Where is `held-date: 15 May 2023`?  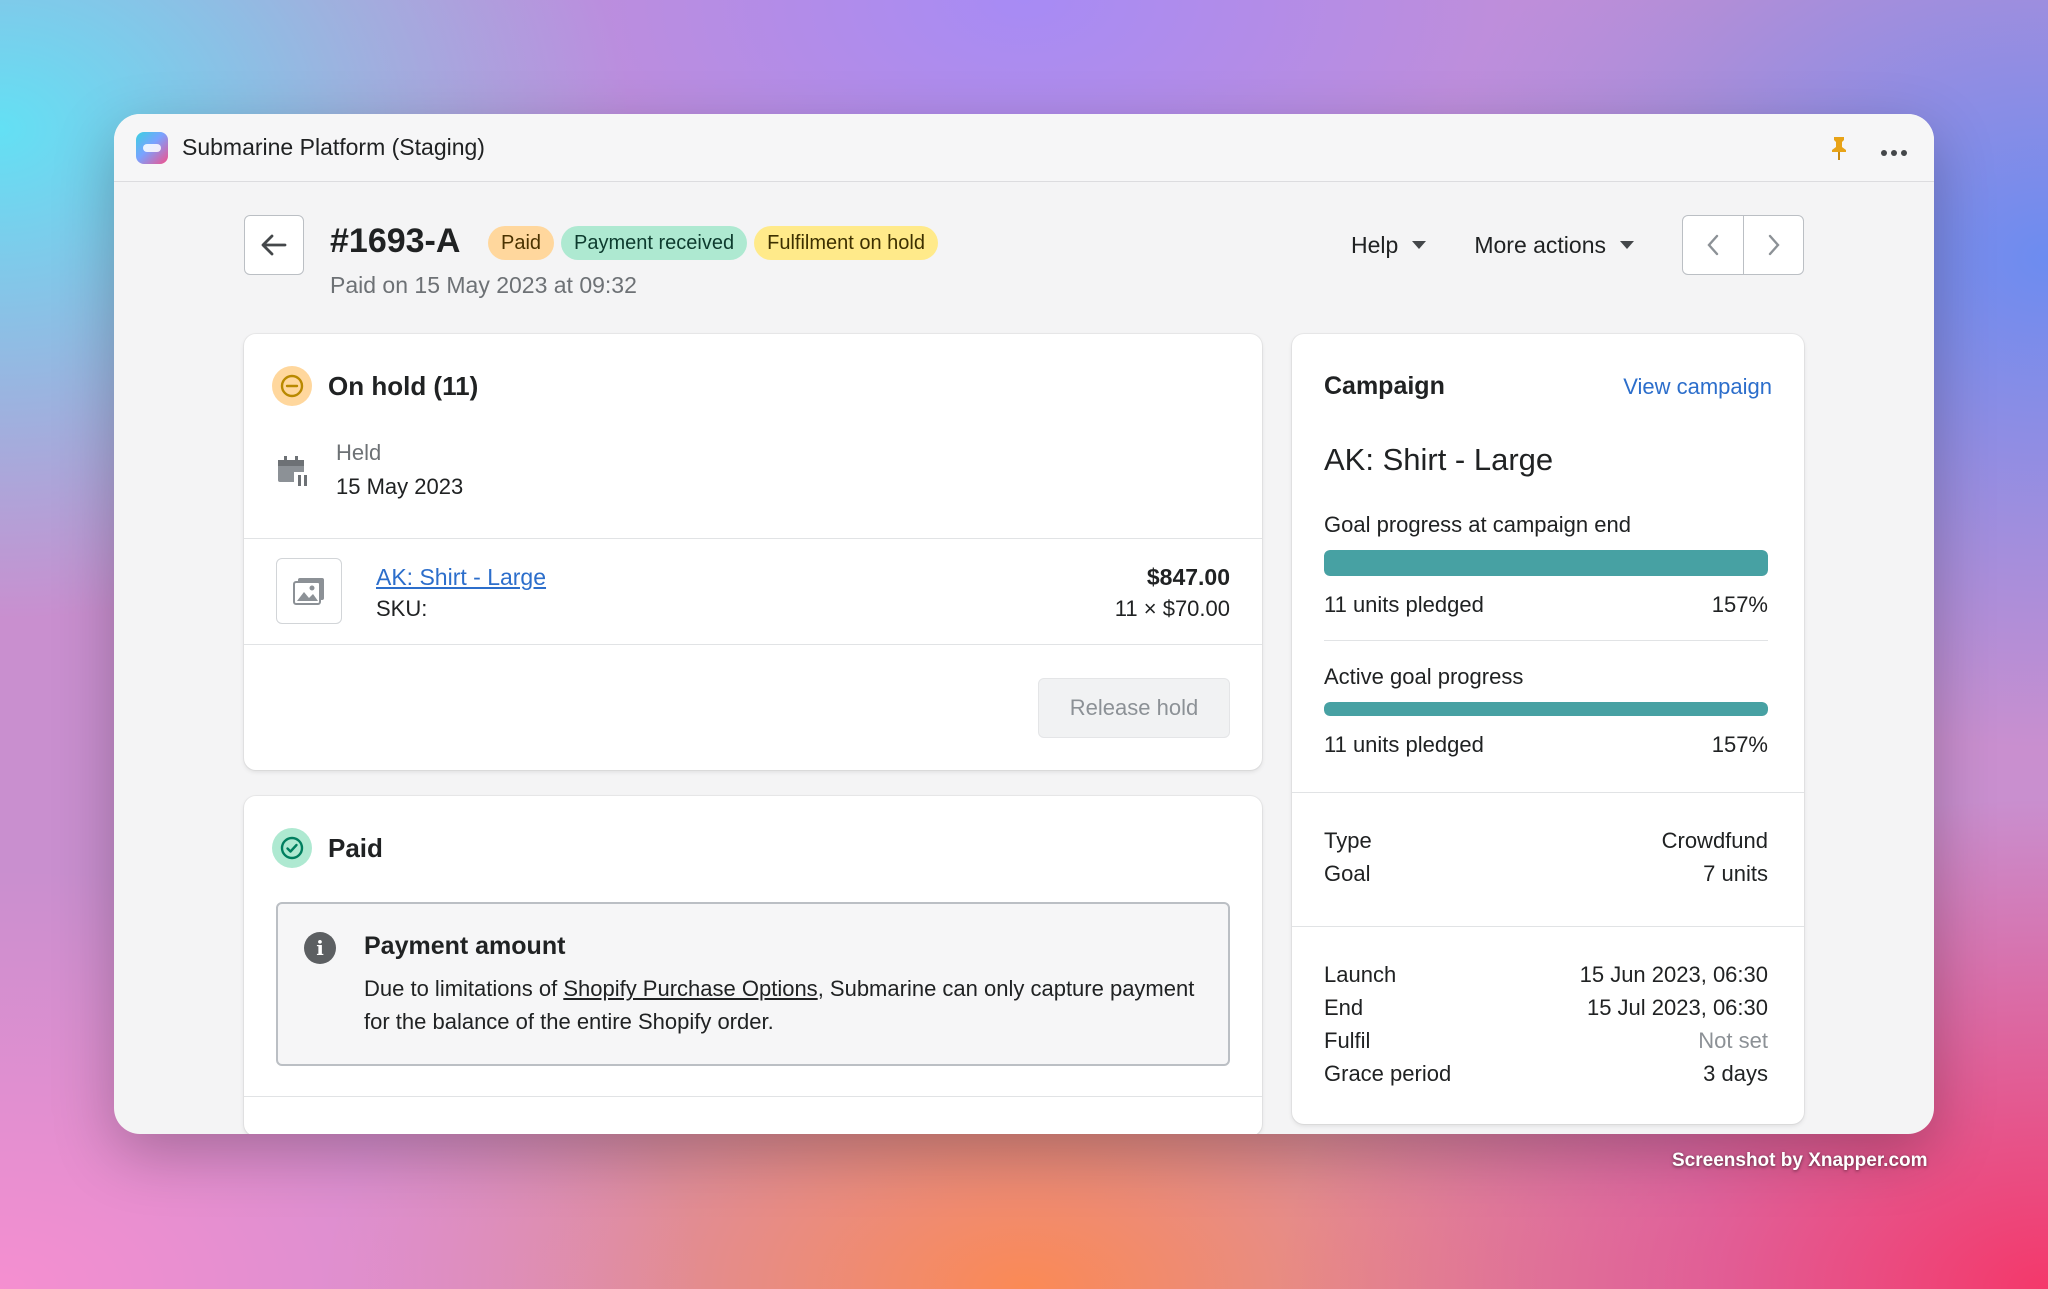 held-date: 15 May 2023 is located at coordinates (400, 486).